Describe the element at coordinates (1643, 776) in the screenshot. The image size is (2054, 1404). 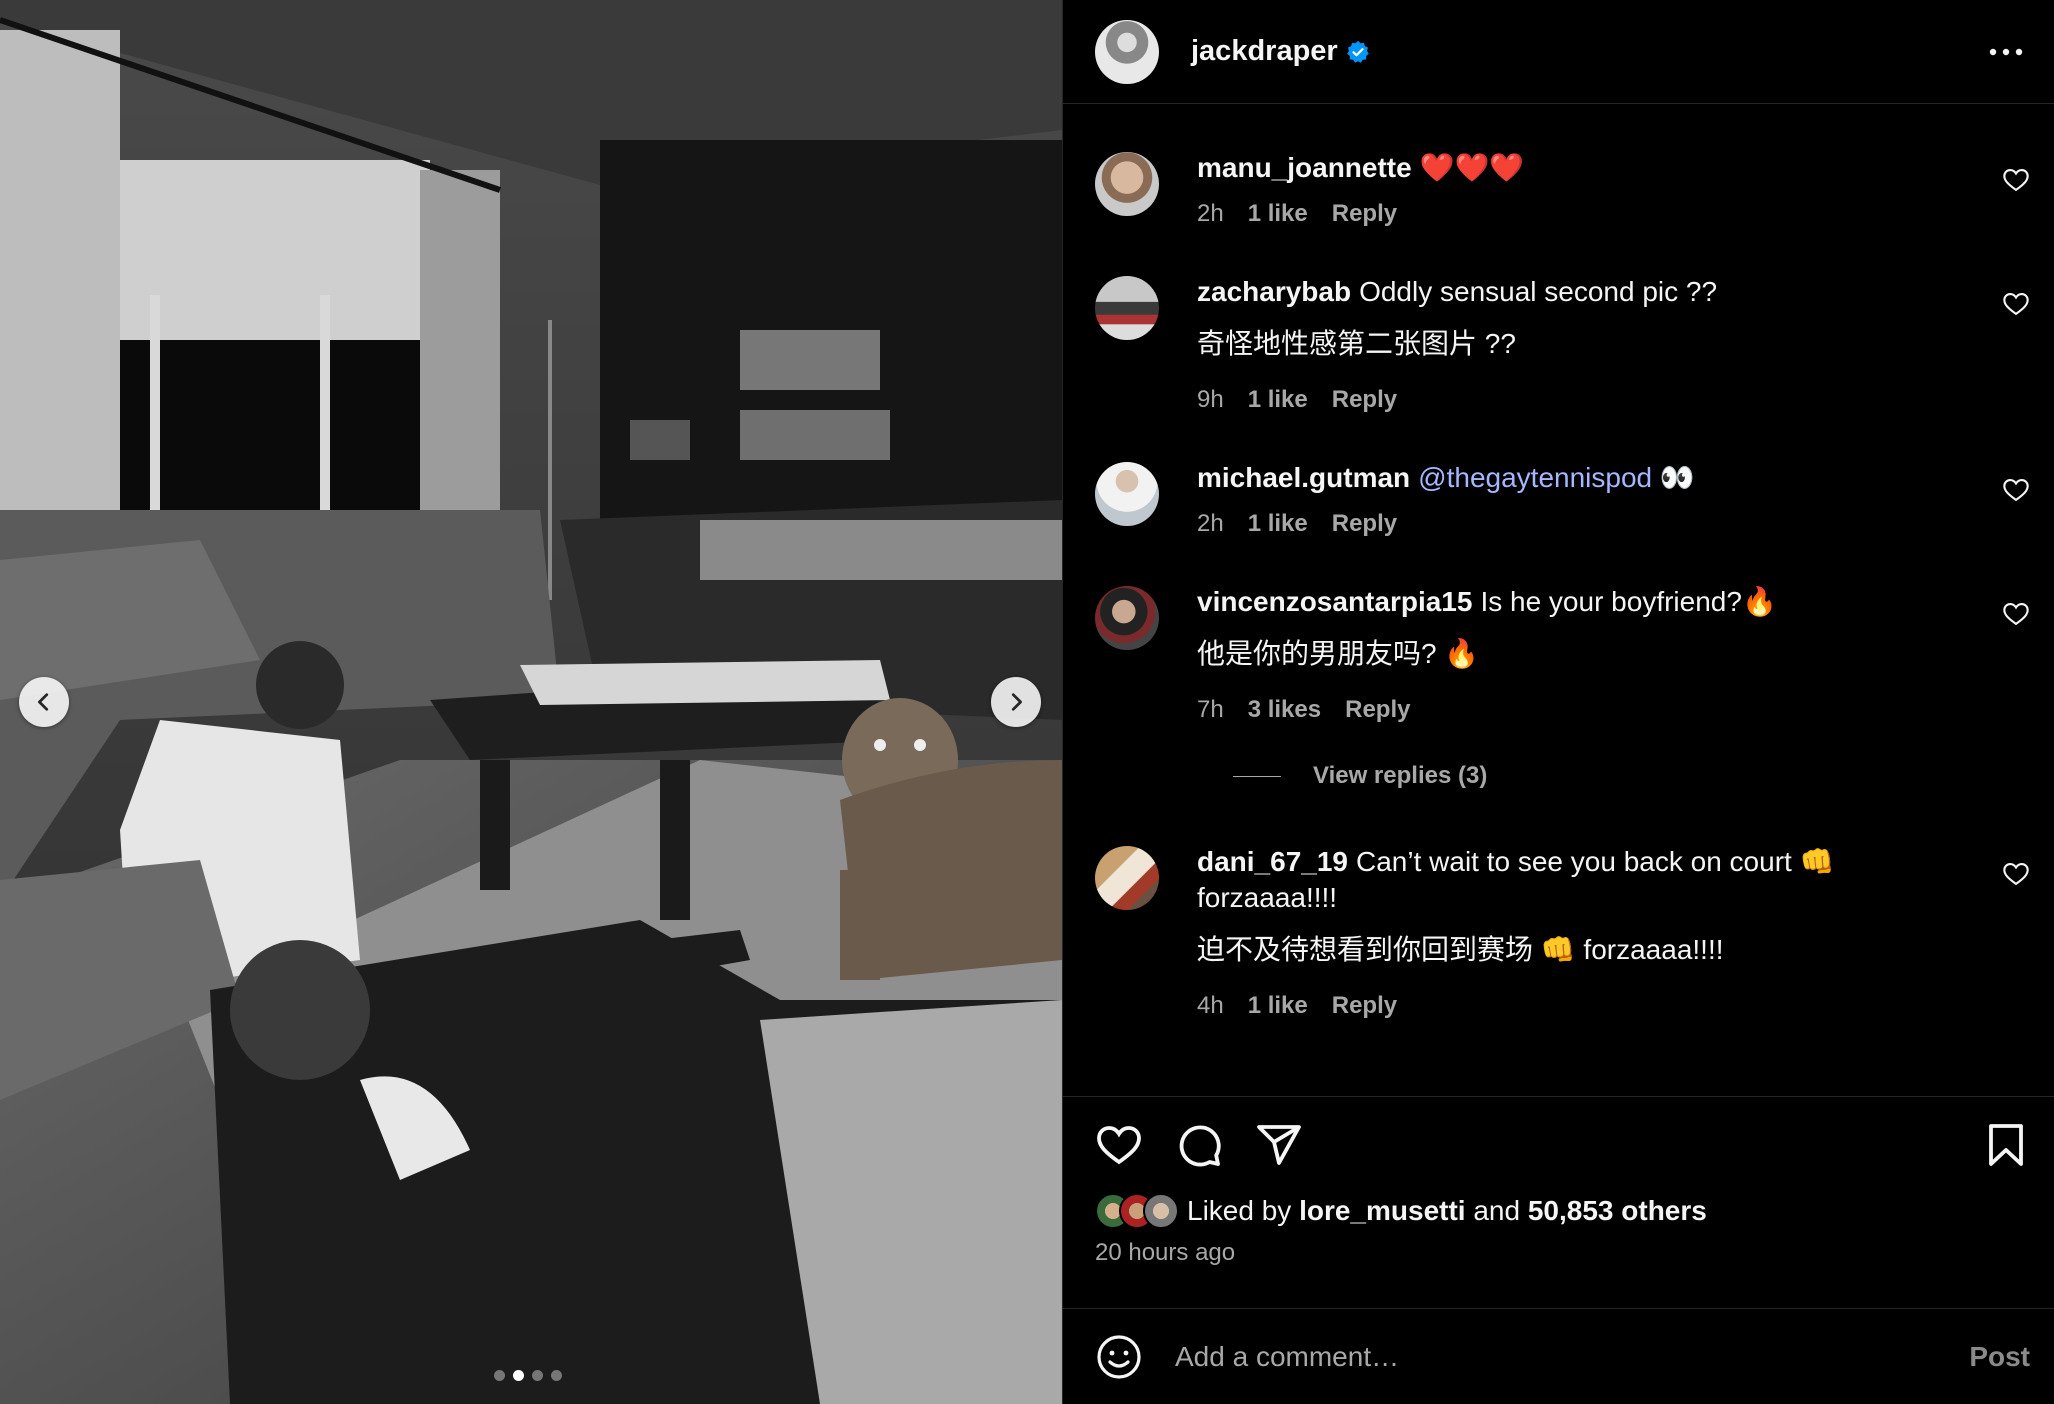
I see `view-replies-button: View replies (3)` at that location.